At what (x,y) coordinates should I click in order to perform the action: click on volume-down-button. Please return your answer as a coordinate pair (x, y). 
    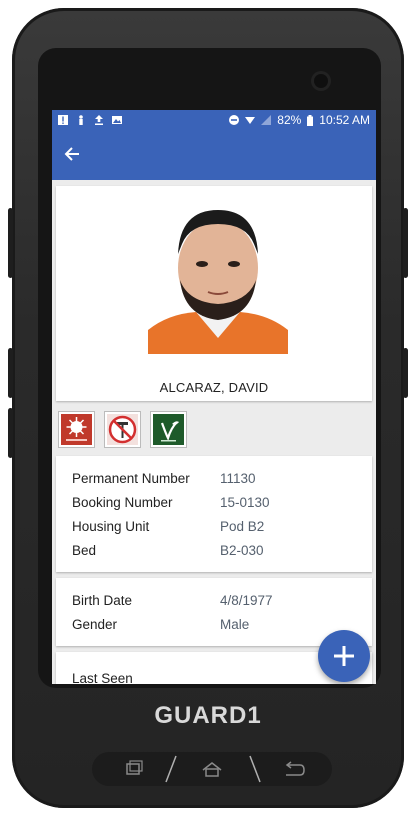
    Looking at the image, I should click on (10, 433).